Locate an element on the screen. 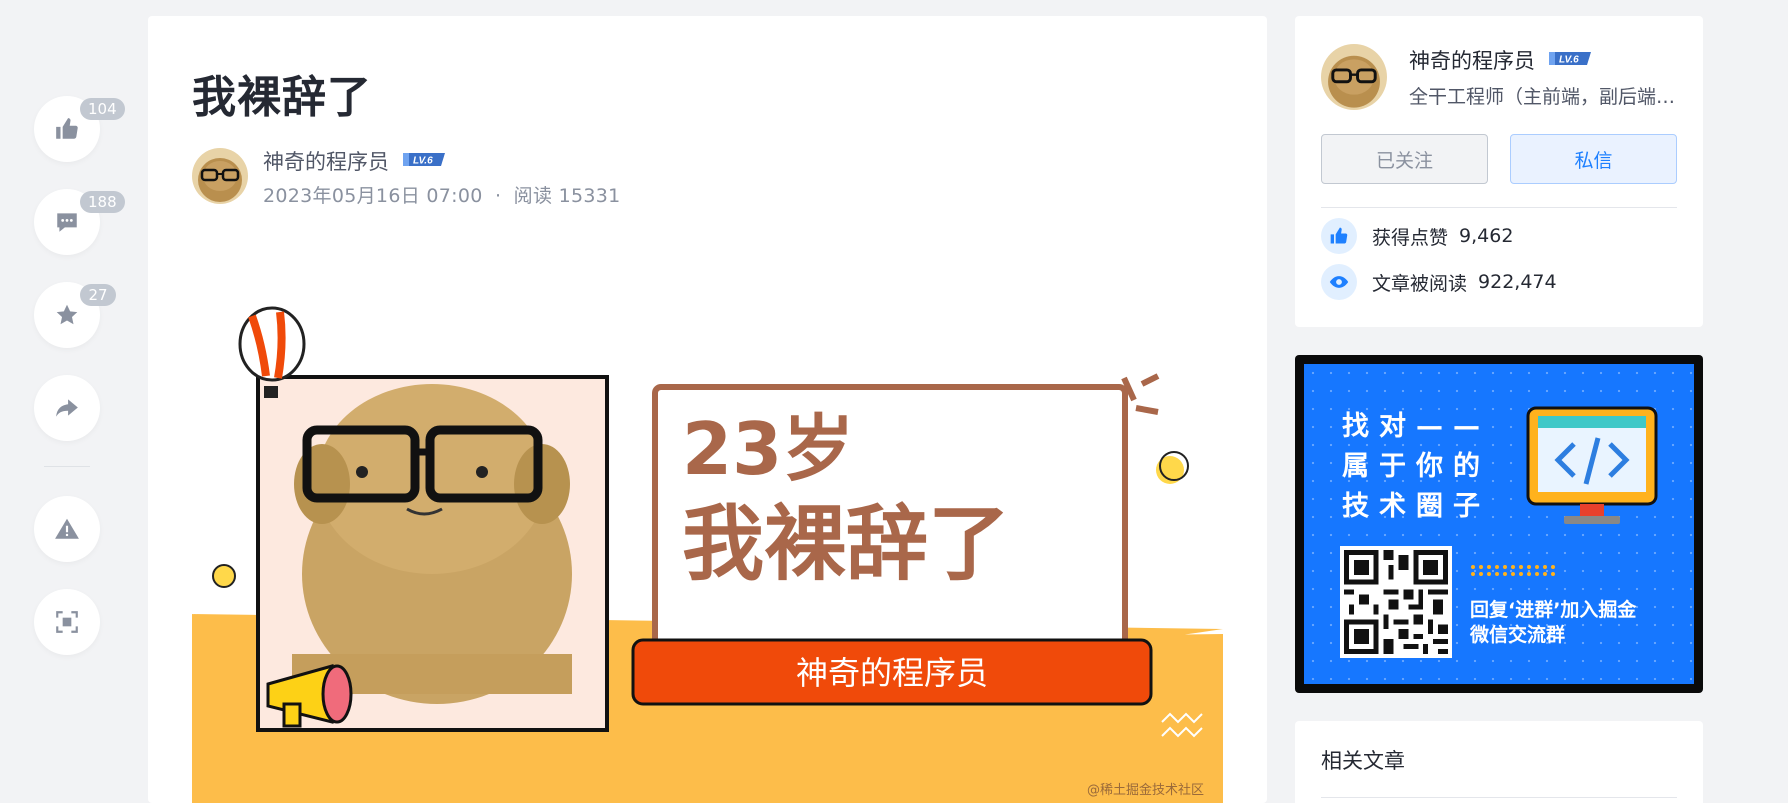  comment-icon is located at coordinates (67, 222).